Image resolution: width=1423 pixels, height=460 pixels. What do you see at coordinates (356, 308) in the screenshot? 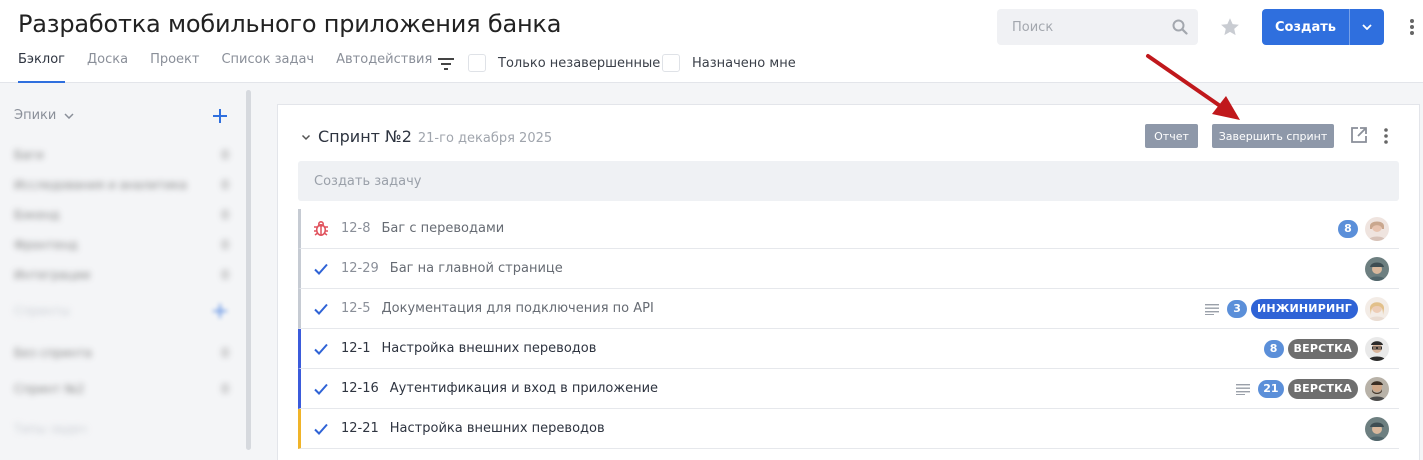
I see `issue-key: 12-5` at bounding box center [356, 308].